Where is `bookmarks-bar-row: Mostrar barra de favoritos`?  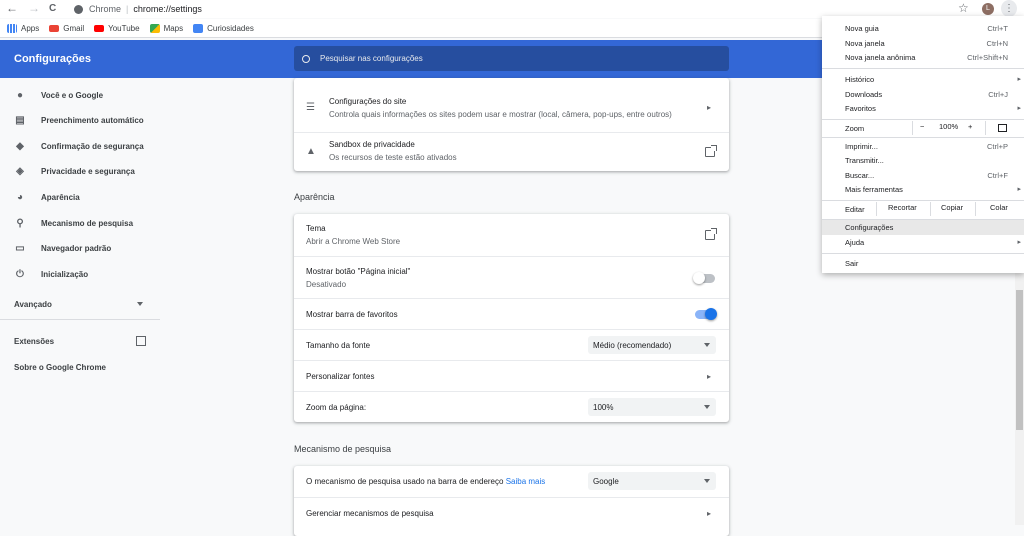
bookmarks-bar-row: Mostrar barra de favoritos is located at coordinates (511, 313).